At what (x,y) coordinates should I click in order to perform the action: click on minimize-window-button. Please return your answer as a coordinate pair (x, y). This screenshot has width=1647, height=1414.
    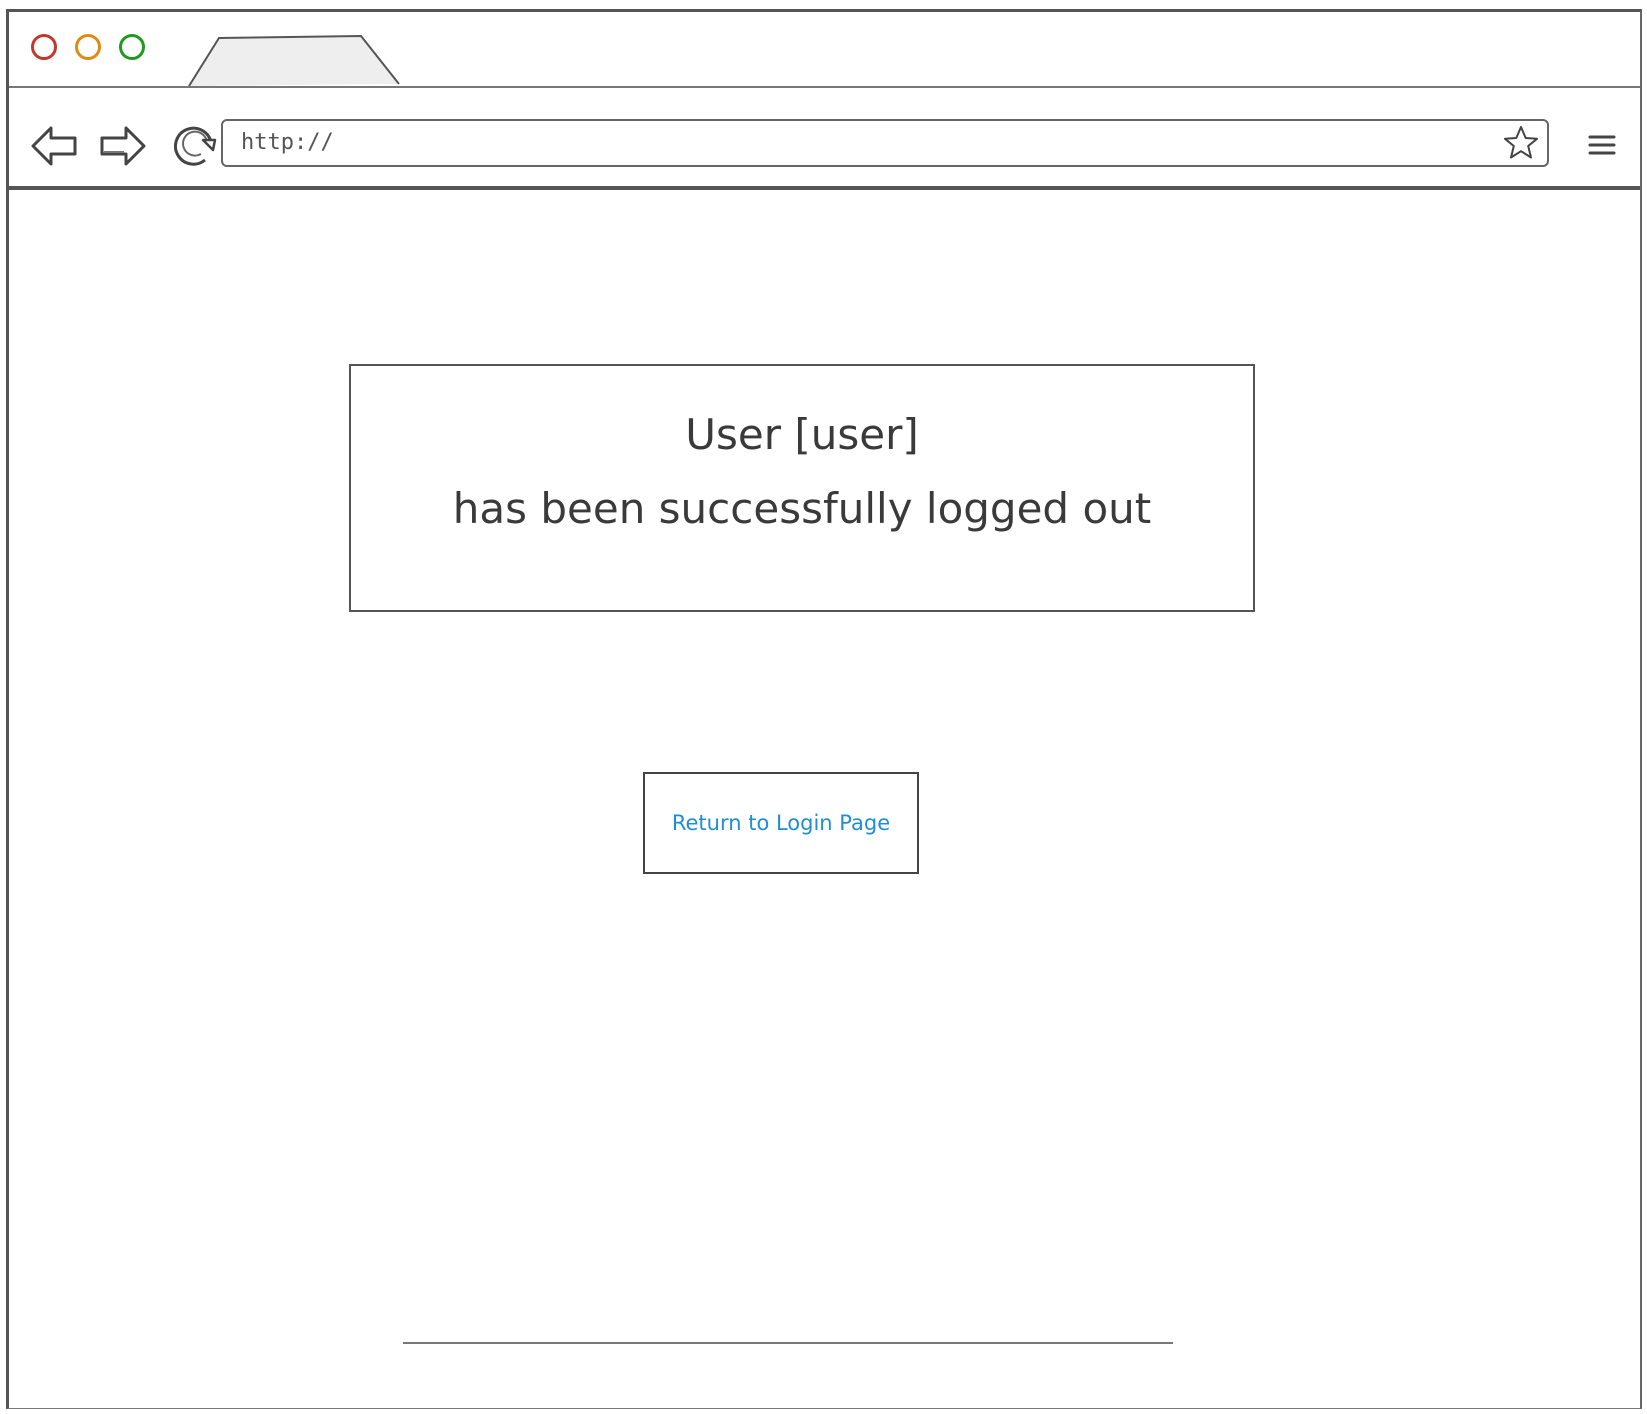
    Looking at the image, I should click on (88, 47).